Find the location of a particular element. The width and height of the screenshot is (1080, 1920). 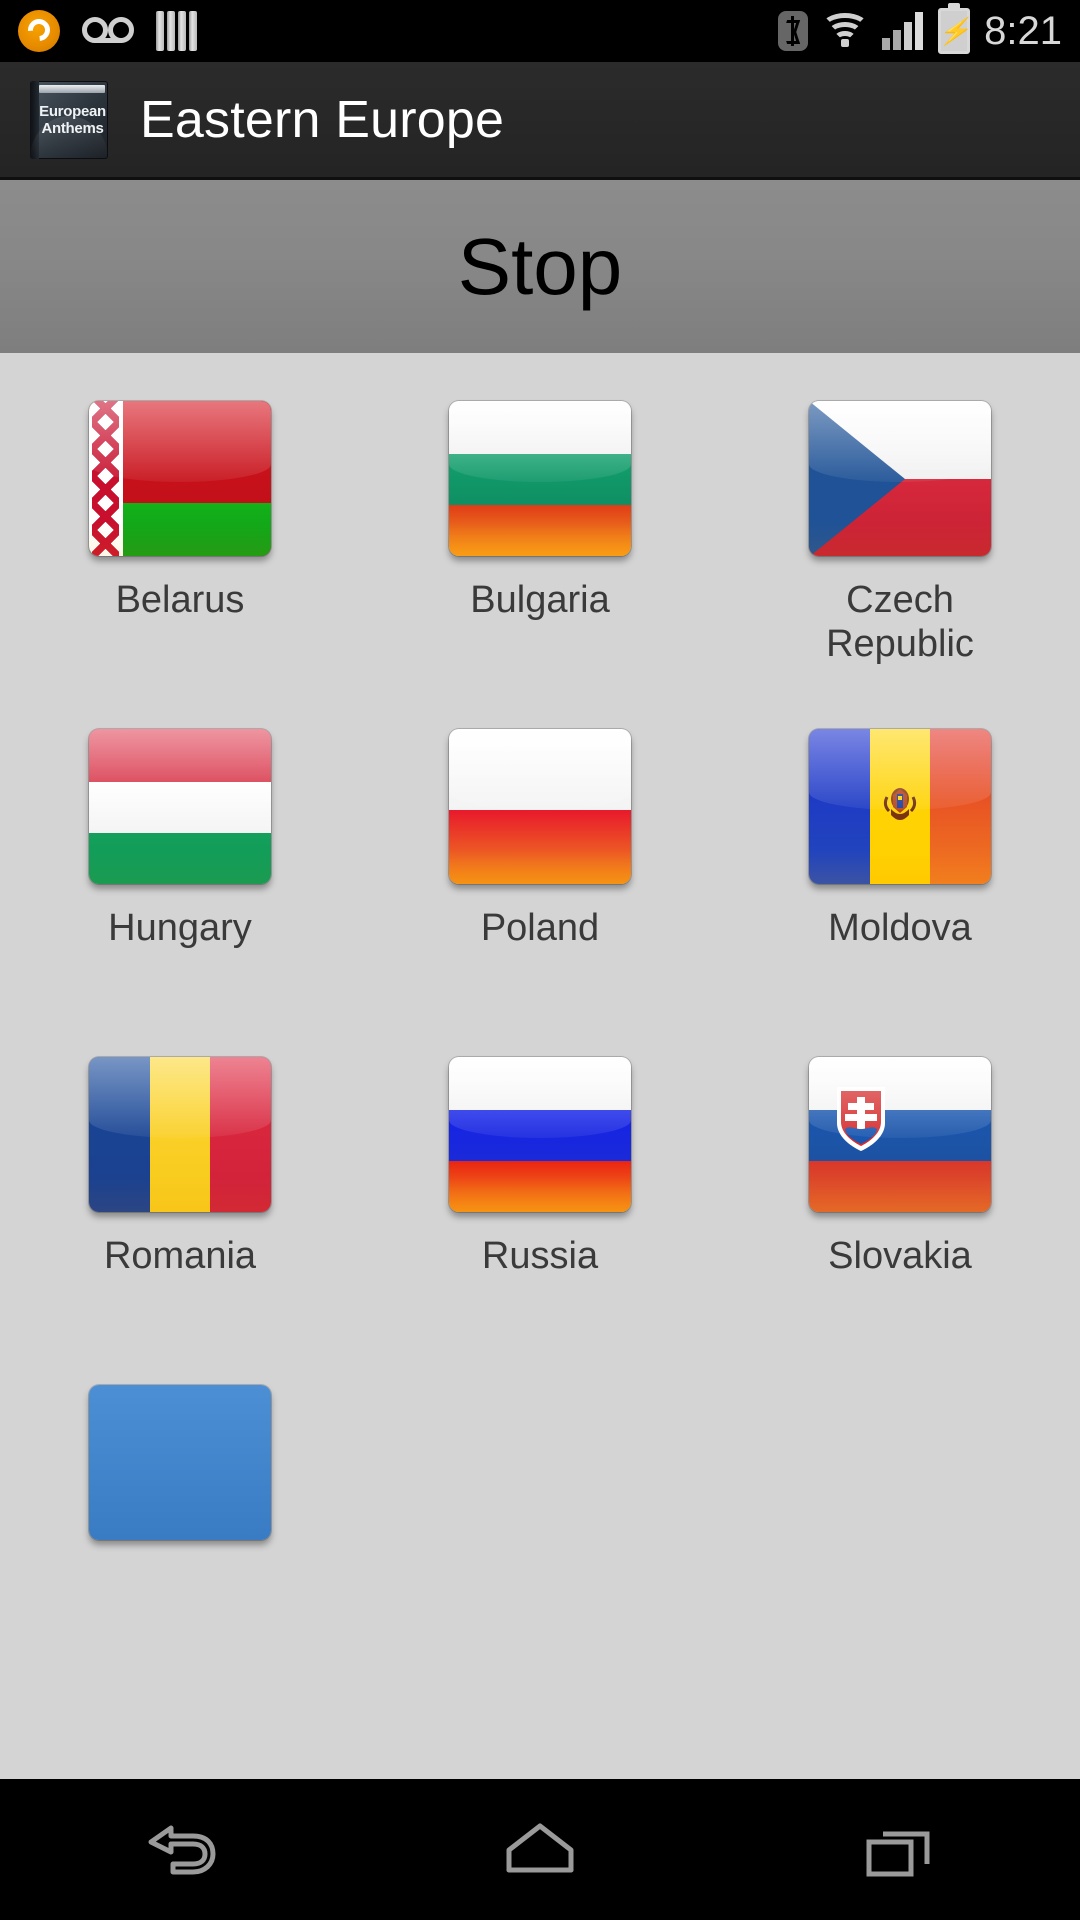

back-button is located at coordinates (180, 1849).